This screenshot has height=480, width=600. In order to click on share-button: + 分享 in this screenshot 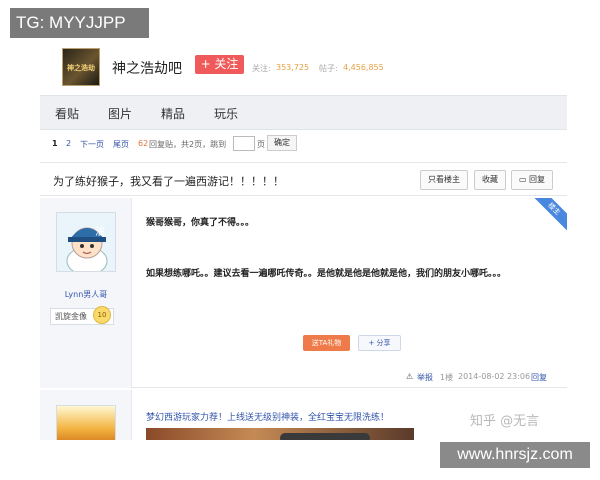, I will do `click(379, 343)`.